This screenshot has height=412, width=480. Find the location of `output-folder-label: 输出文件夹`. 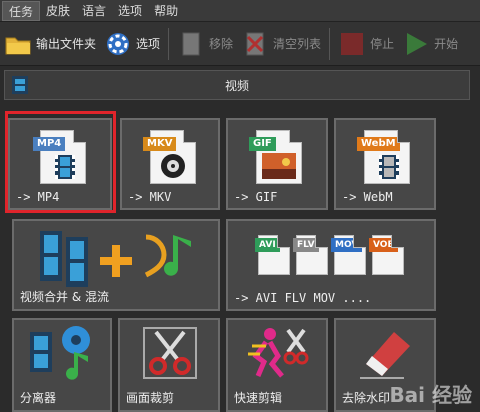

output-folder-label: 输出文件夹 is located at coordinates (66, 44).